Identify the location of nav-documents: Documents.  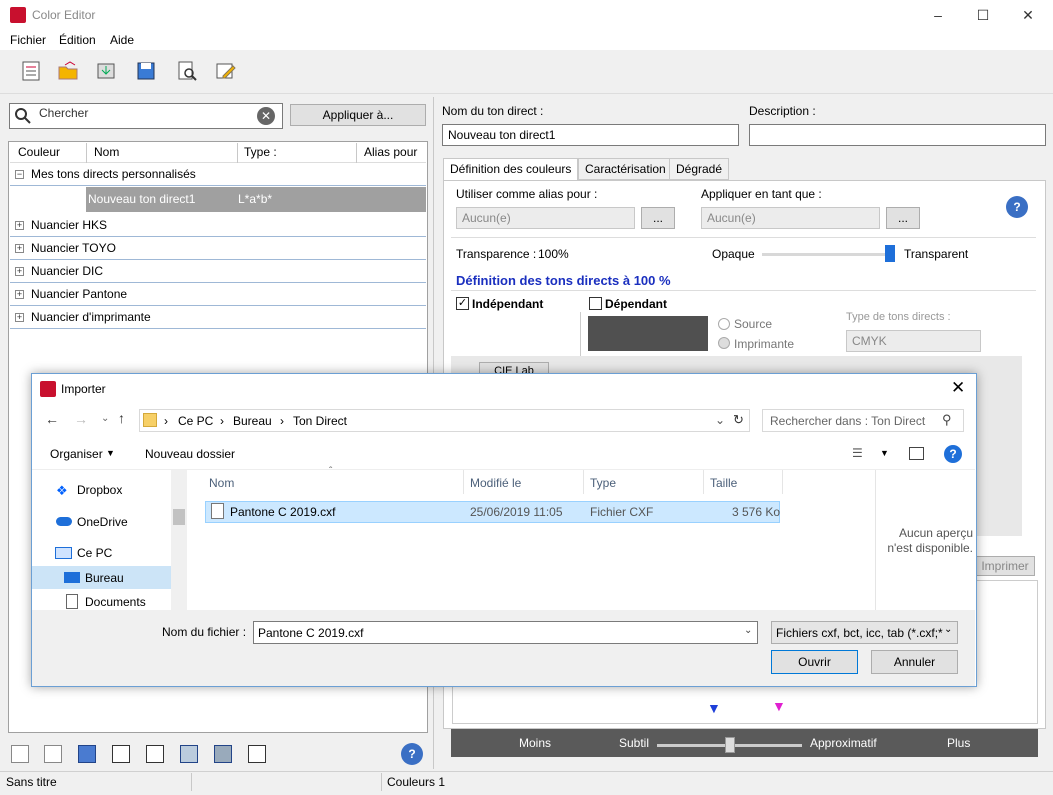
(115, 602).